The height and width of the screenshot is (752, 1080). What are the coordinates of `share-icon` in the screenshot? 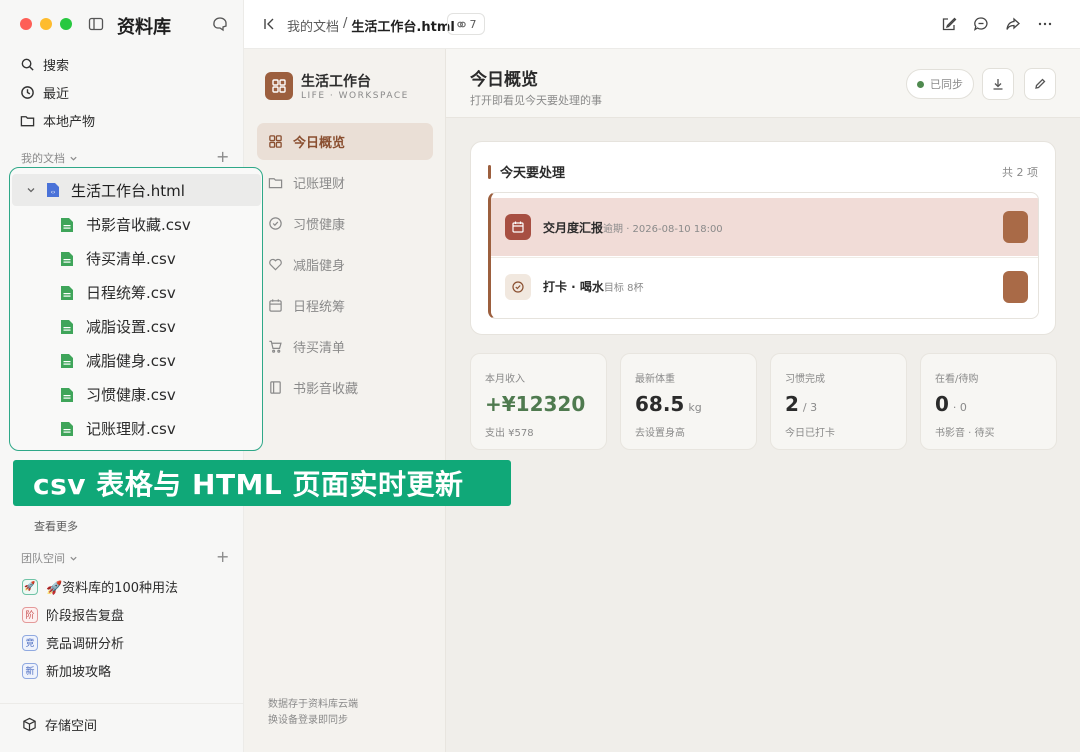 It's located at (1013, 24).